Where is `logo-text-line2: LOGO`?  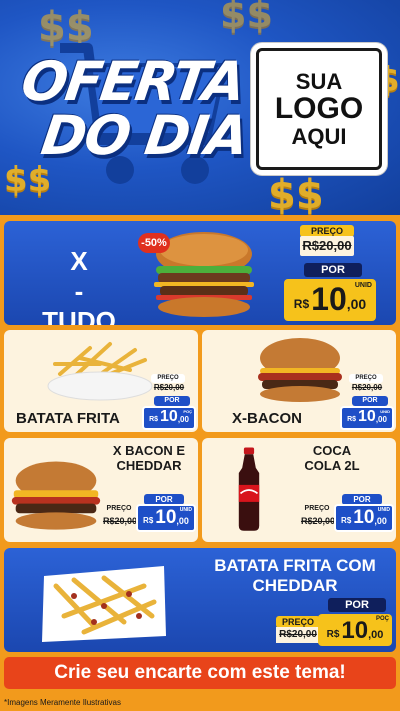 logo-text-line2: LOGO is located at coordinates (319, 109).